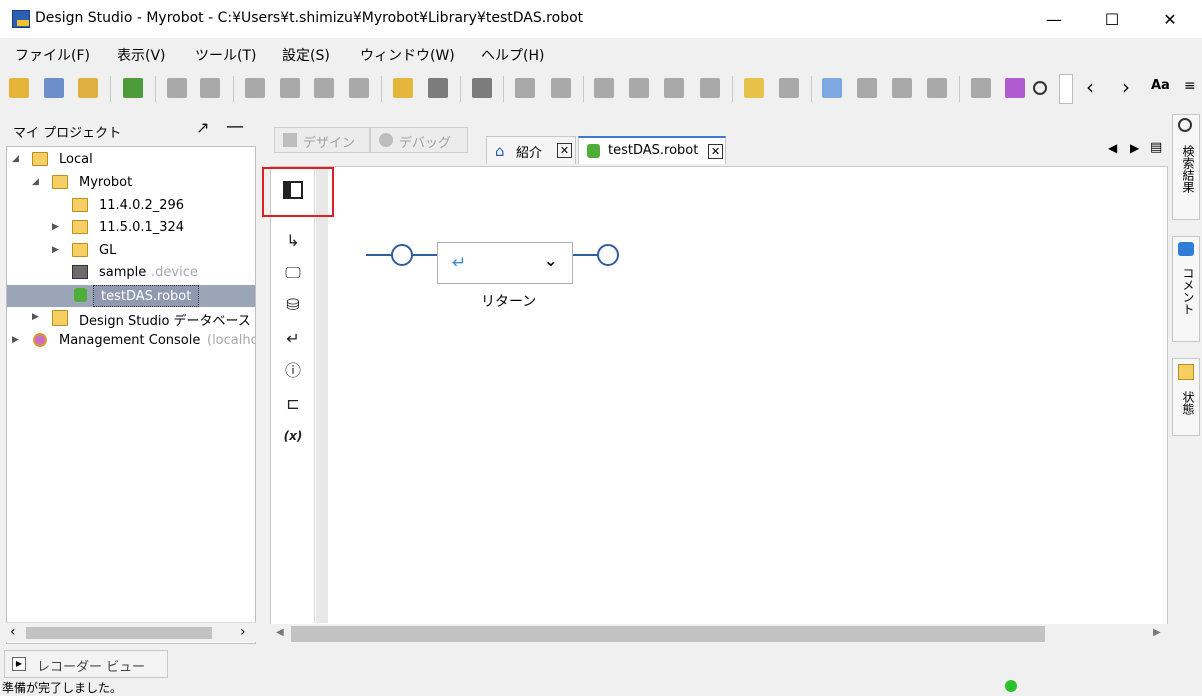 This screenshot has height=696, width=1202. What do you see at coordinates (419, 140) in the screenshot?
I see `tab-debug: デバッグ` at bounding box center [419, 140].